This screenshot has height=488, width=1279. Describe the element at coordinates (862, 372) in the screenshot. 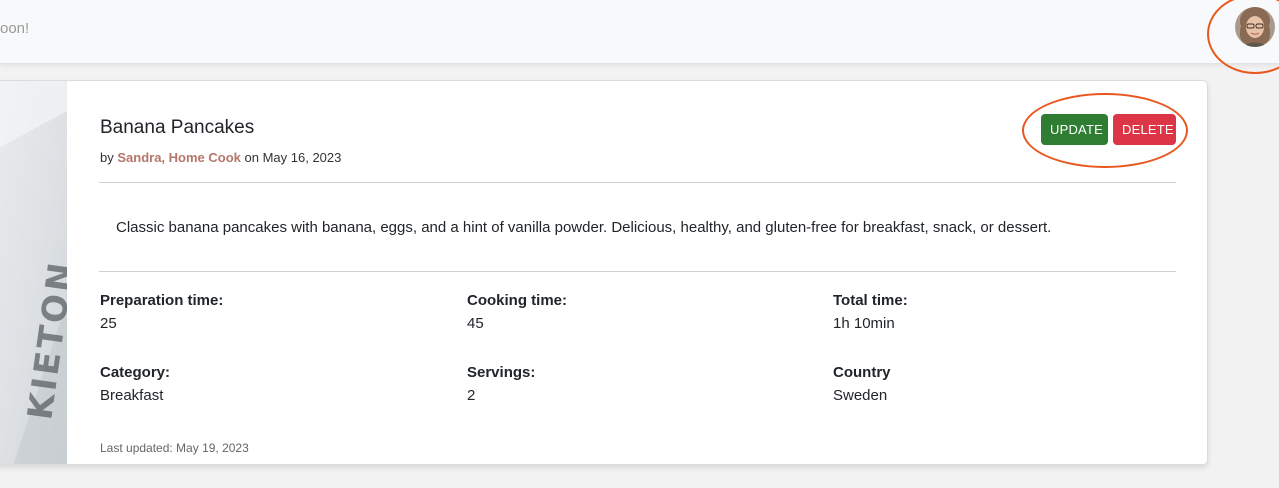

I see `field-label: Country` at that location.